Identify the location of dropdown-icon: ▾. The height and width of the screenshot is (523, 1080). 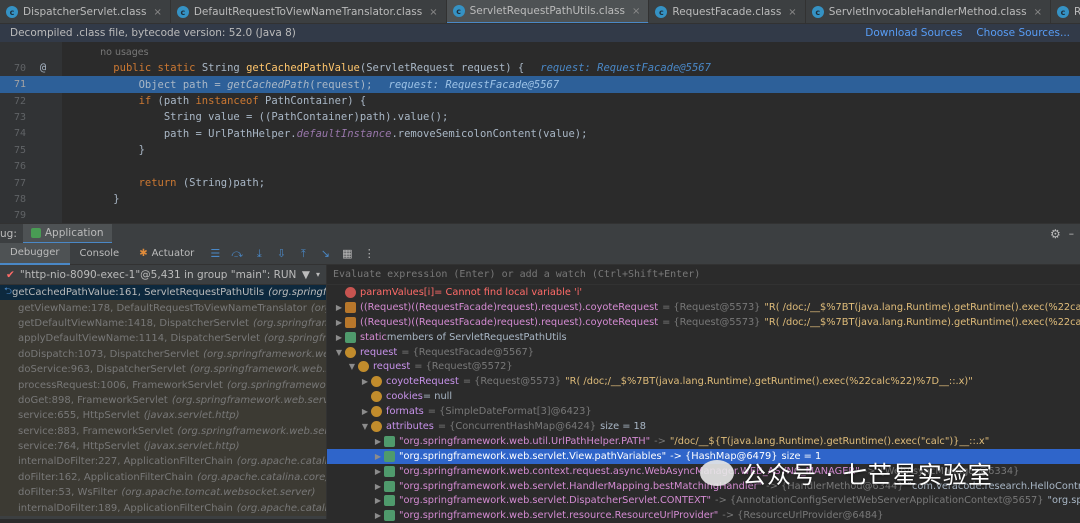
(318, 274).